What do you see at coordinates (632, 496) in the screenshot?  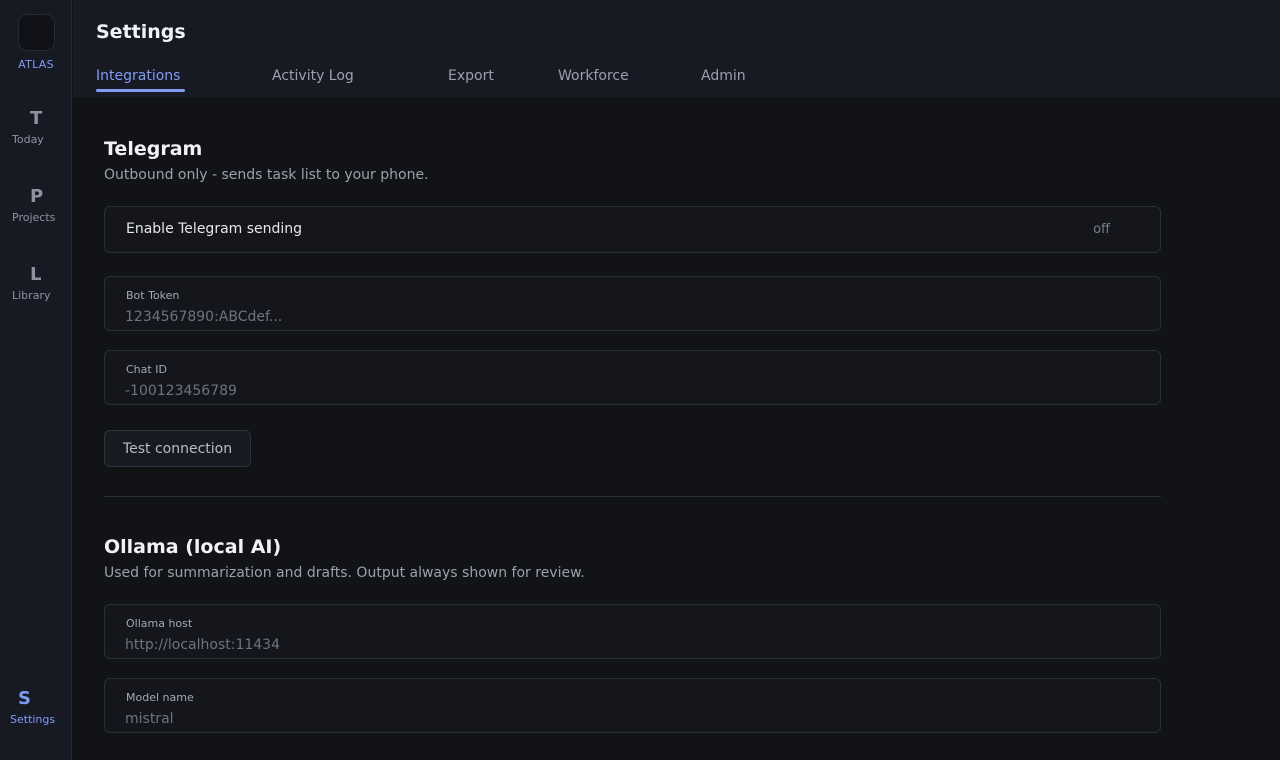 I see `section-divider` at bounding box center [632, 496].